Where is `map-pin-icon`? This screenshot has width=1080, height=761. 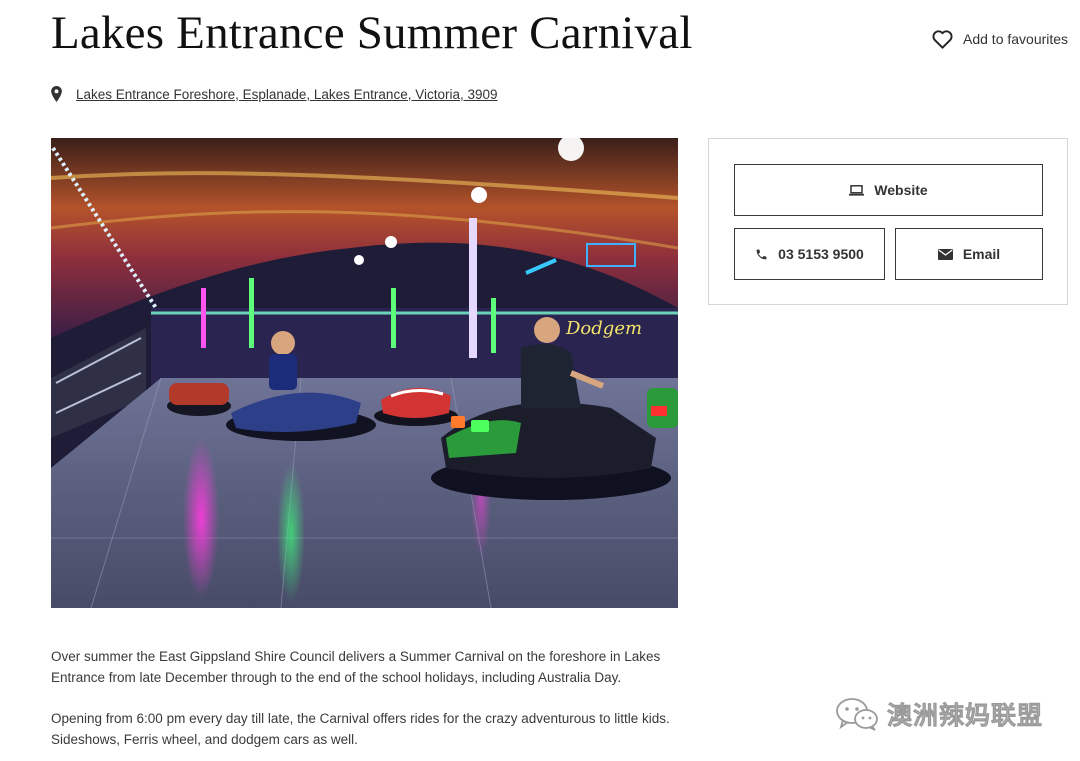 map-pin-icon is located at coordinates (56, 94).